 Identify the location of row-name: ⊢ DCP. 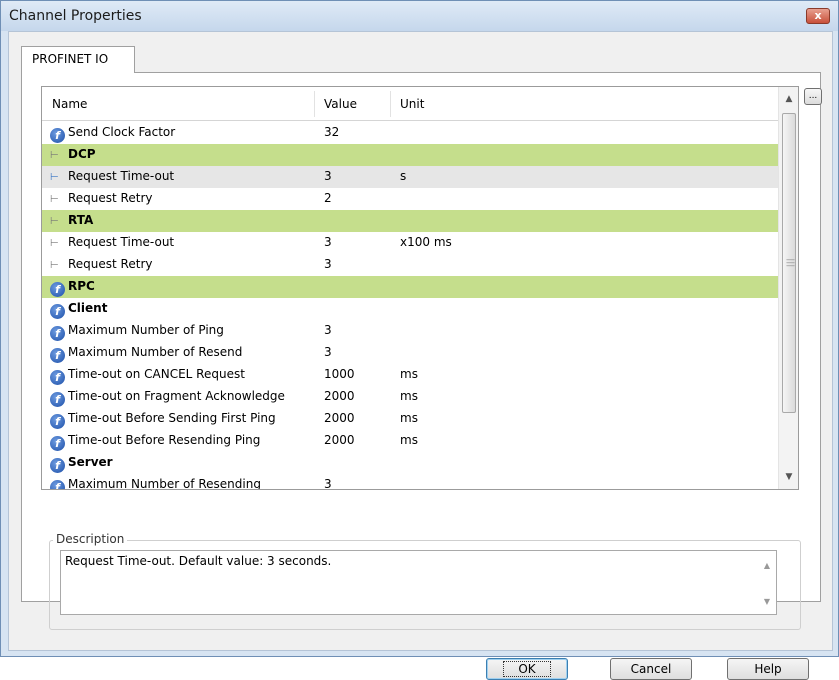
(73, 154).